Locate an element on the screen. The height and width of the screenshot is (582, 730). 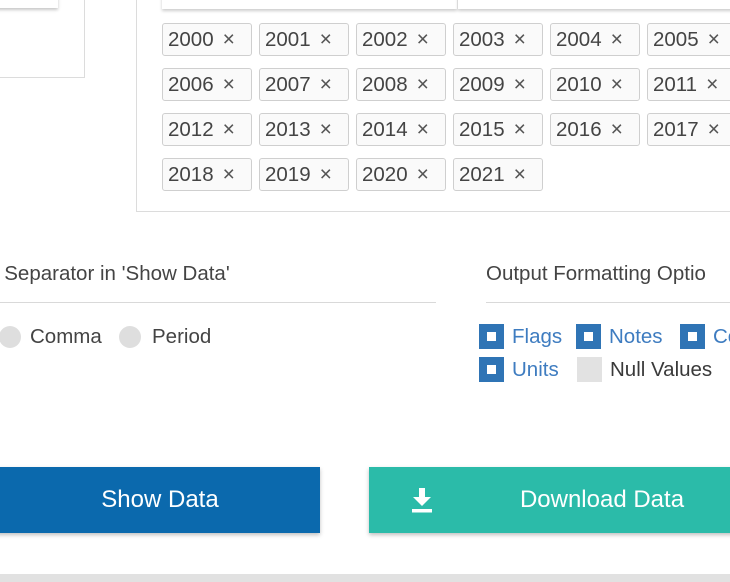
download-data-button: Download Data is located at coordinates (549, 500).